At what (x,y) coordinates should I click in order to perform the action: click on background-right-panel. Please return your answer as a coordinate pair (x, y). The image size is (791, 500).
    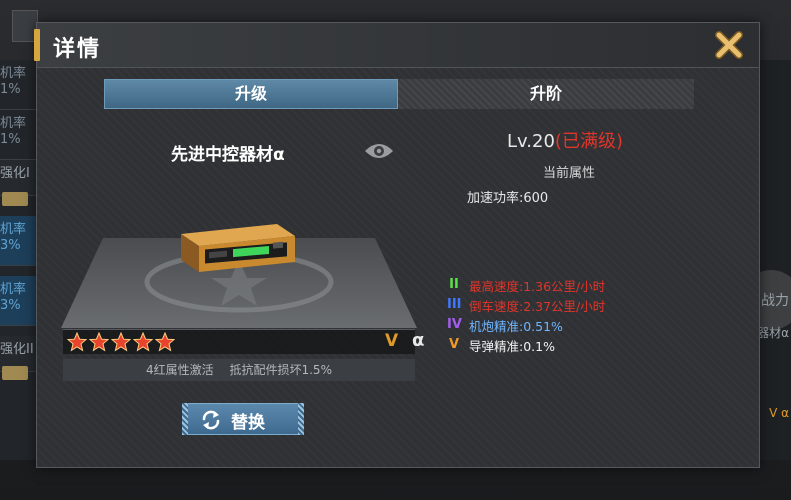
    Looking at the image, I should click on (775, 260).